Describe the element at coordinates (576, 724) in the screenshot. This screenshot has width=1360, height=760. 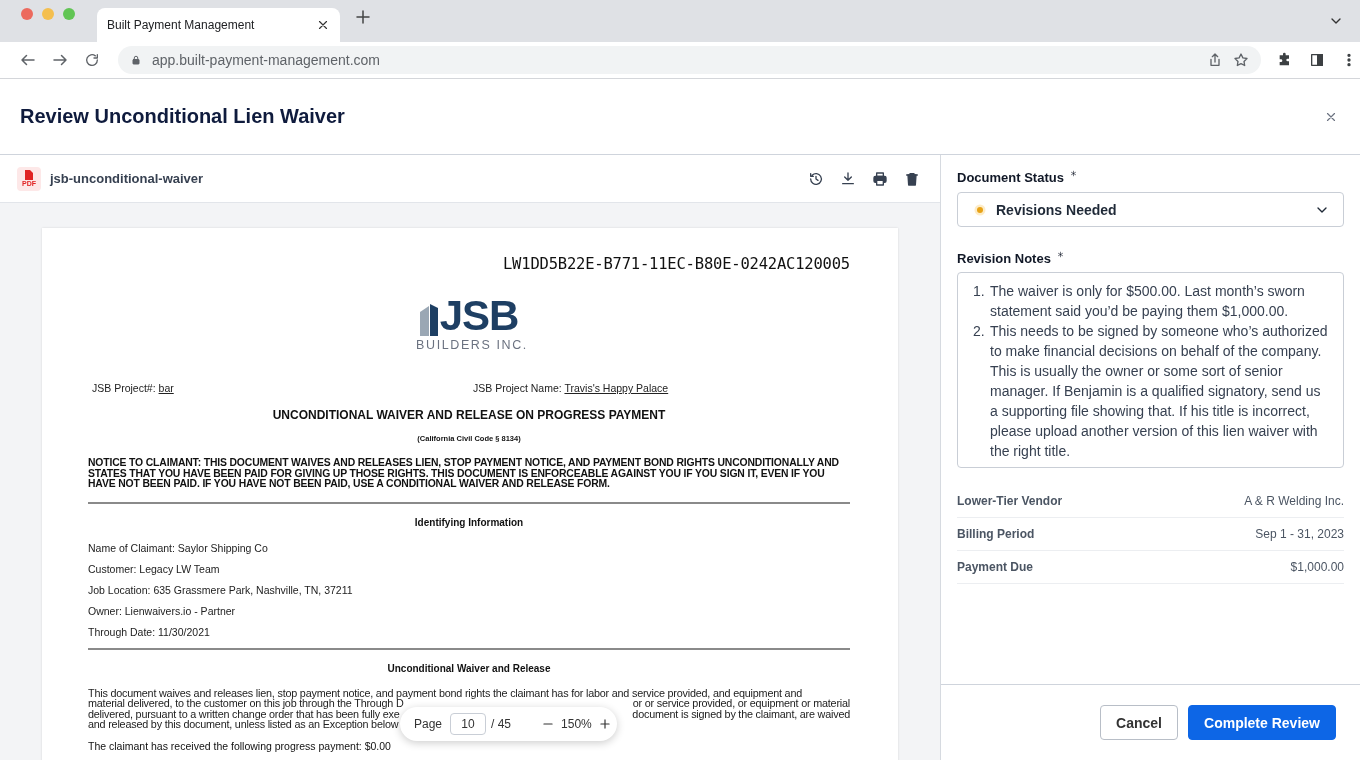
I see `zoom-level: 150%` at that location.